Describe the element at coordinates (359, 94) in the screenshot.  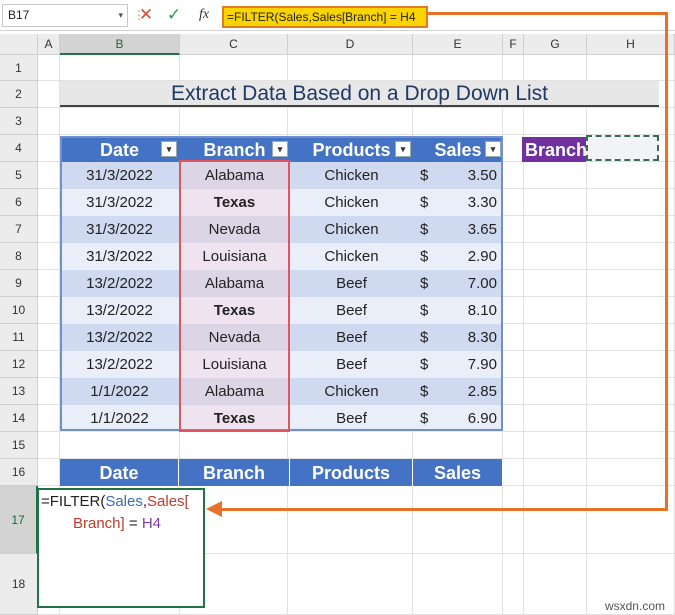
I see `sheet-title: Extract Data Based on a Drop Down List` at that location.